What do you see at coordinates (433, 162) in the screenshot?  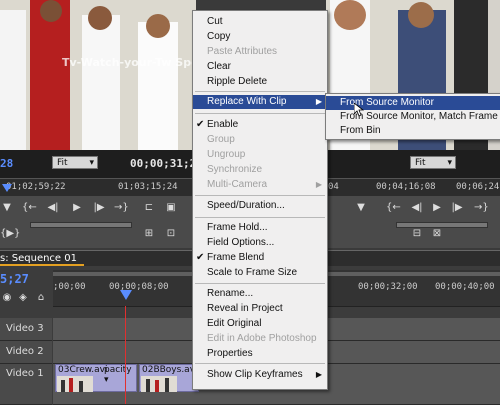 I see `program-fit-dropdown: Fit ▾` at bounding box center [433, 162].